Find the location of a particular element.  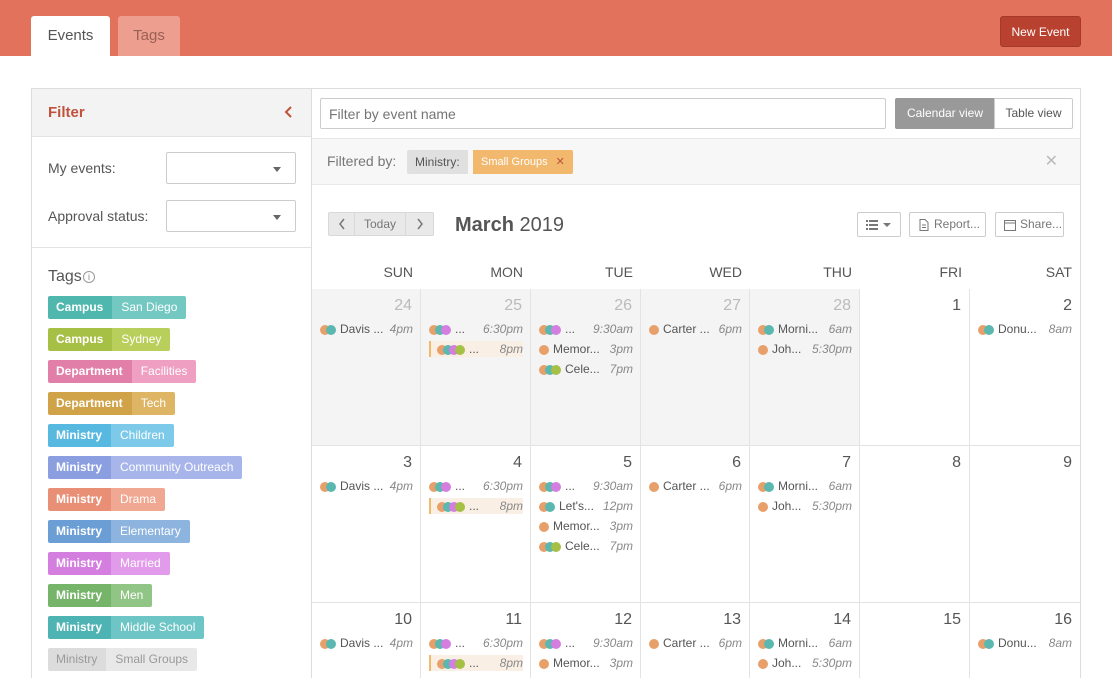

tag-chip: Campus Sydney is located at coordinates (109, 339).